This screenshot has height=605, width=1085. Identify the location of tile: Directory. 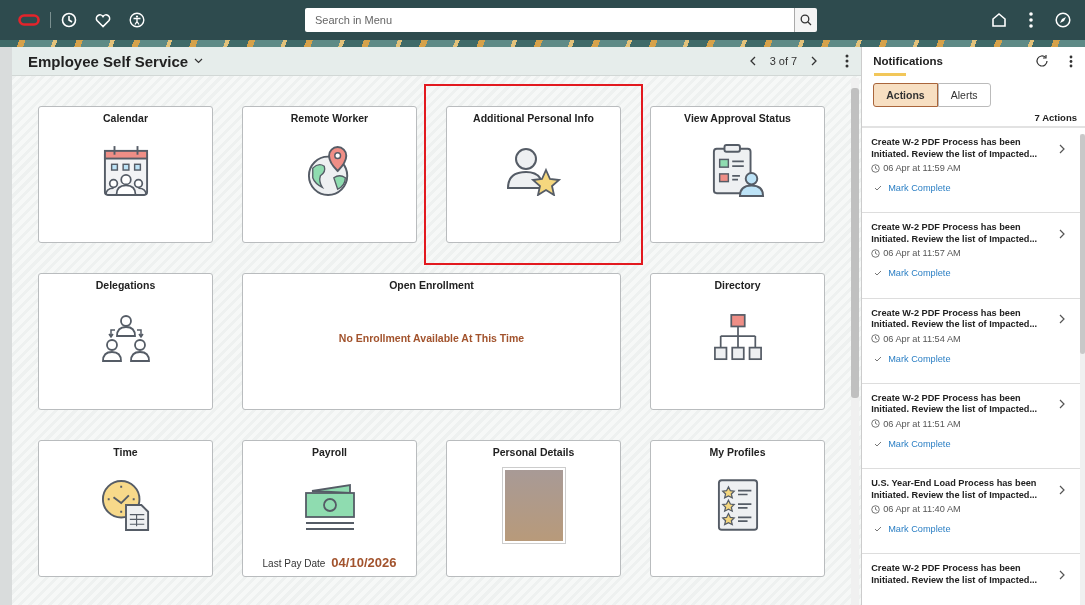
(737, 341).